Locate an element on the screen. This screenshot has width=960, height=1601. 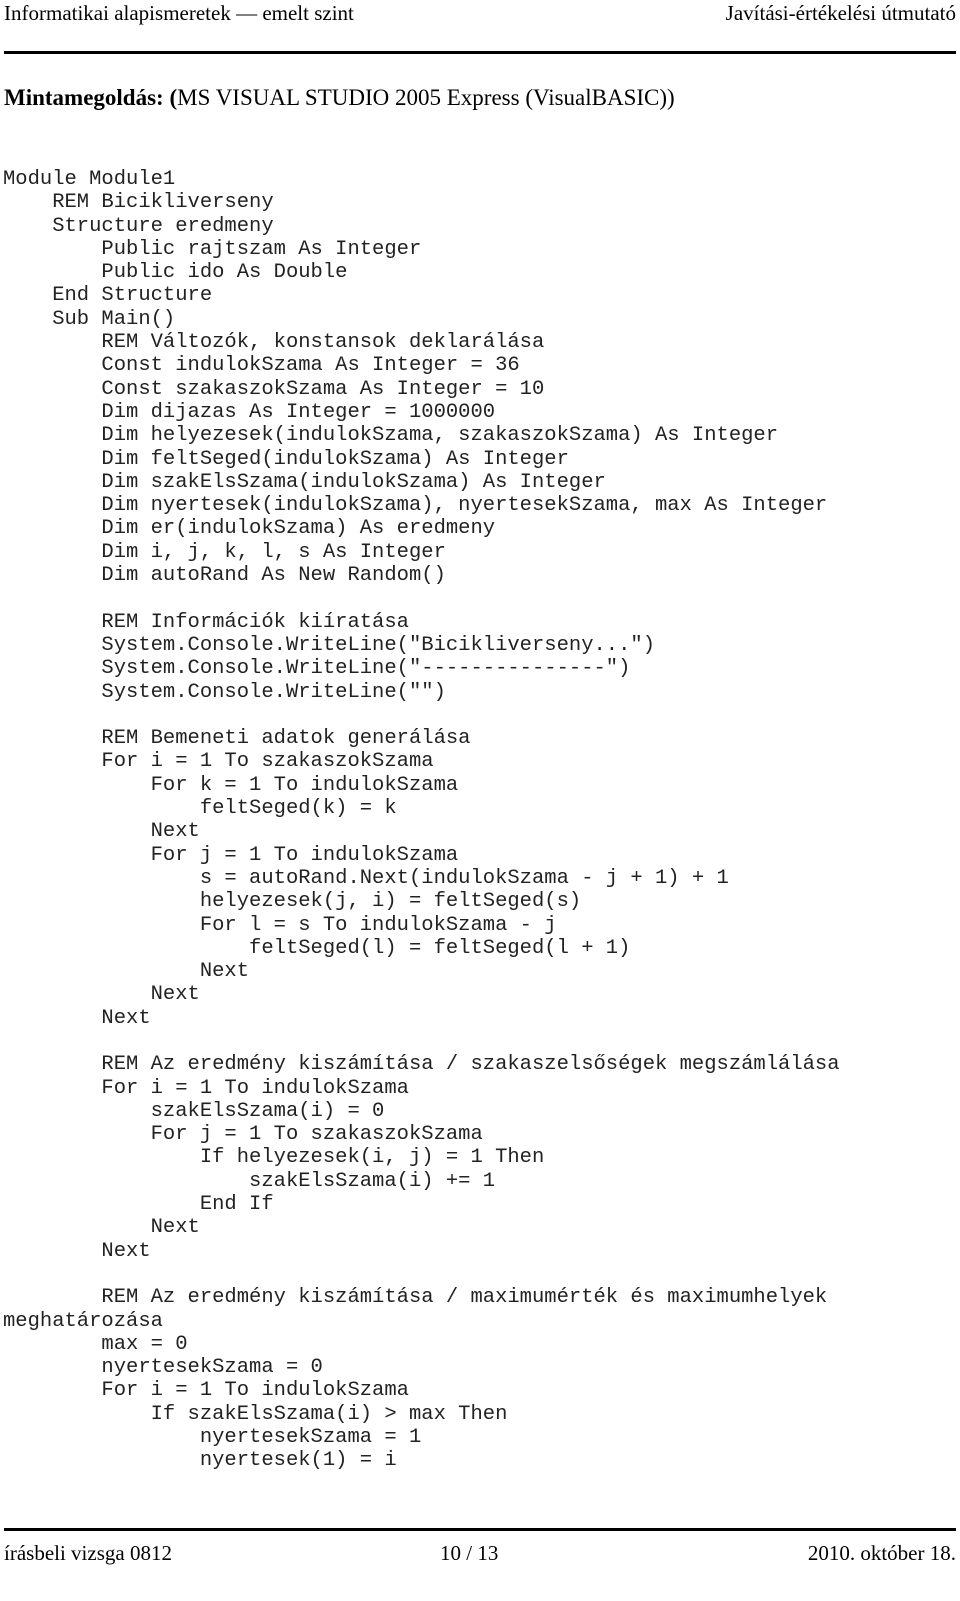
footer-divider is located at coordinates (480, 1529).